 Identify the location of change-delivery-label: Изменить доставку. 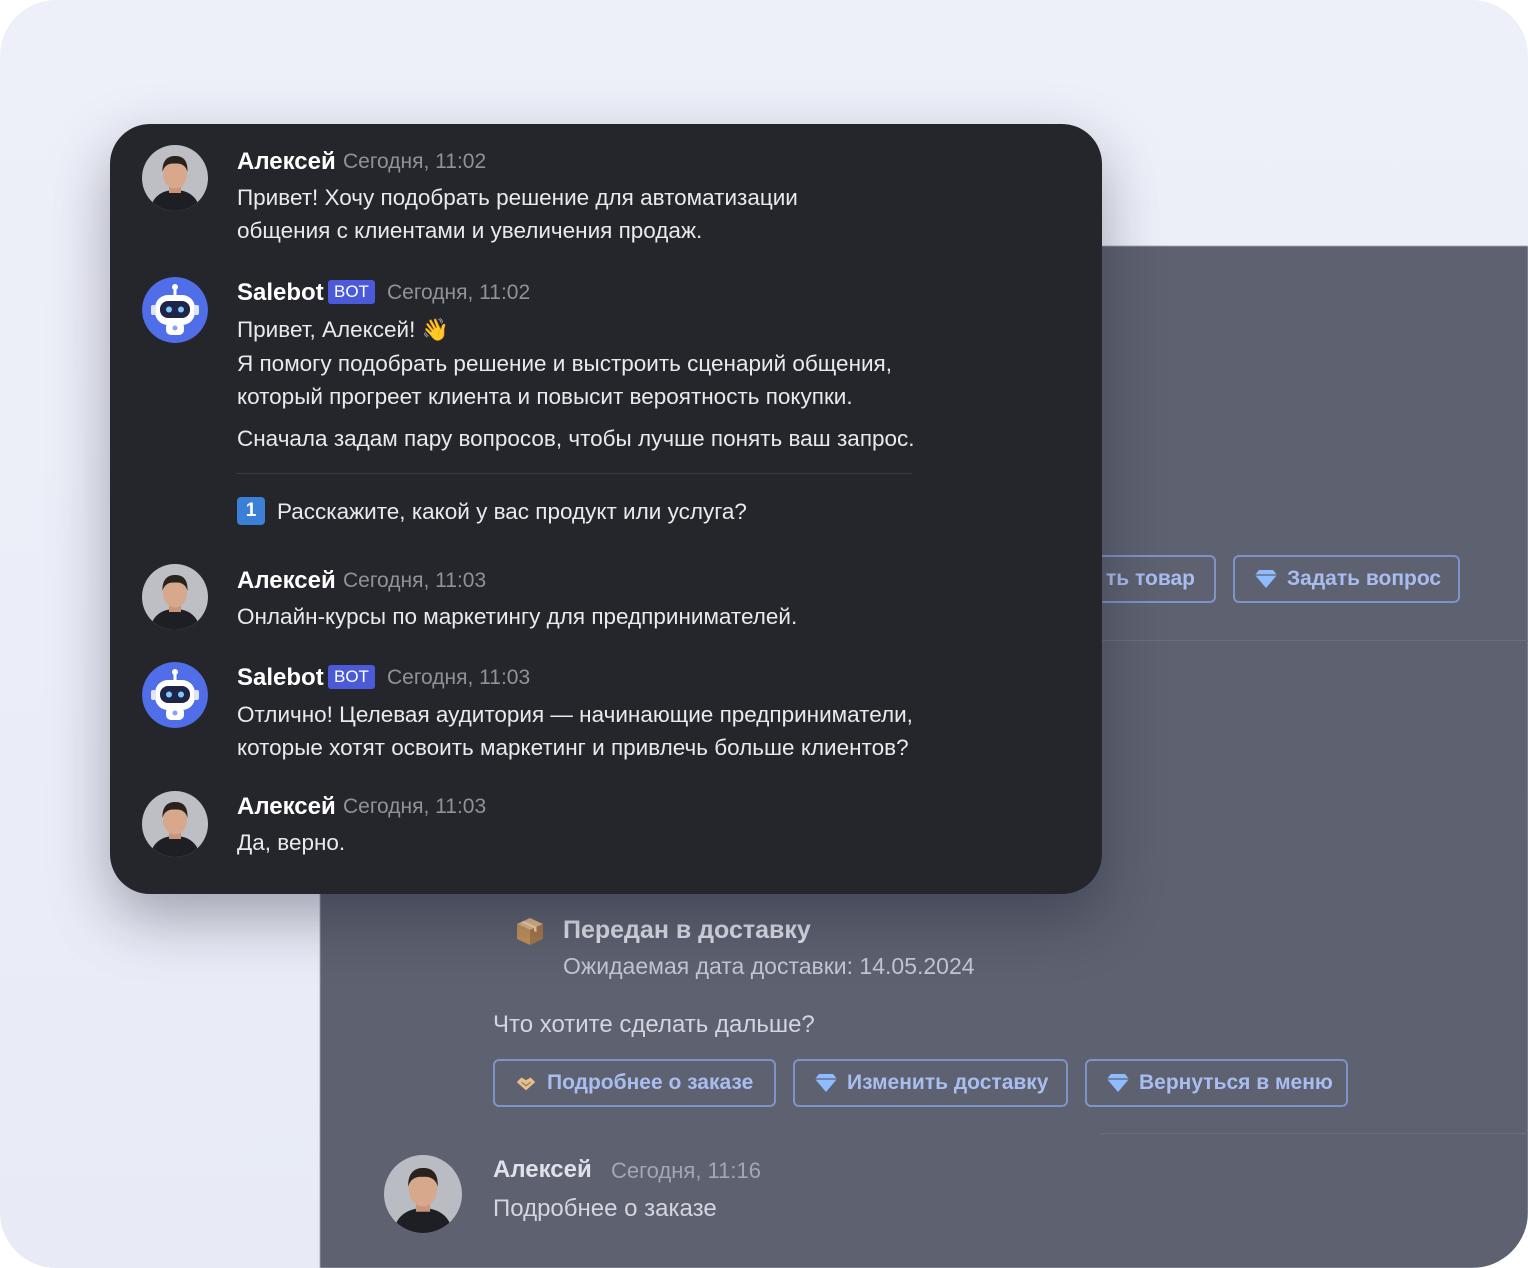
(948, 1082).